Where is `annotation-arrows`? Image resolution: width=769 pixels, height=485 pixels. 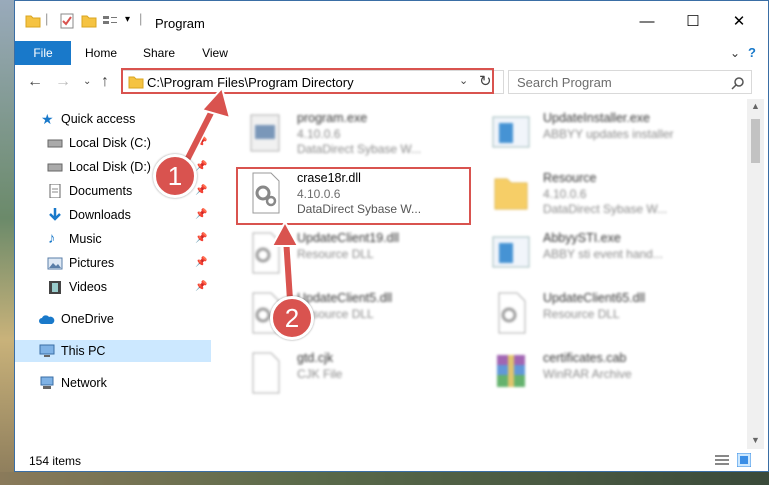
annotation-arrows is located at coordinates (239, 193).